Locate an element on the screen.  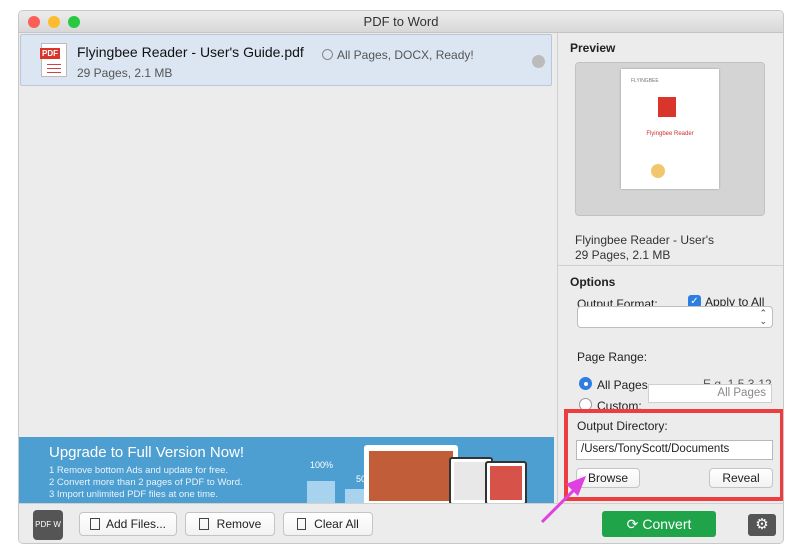
preview-page-brand: FLYINGBEE is located at coordinates (645, 81).